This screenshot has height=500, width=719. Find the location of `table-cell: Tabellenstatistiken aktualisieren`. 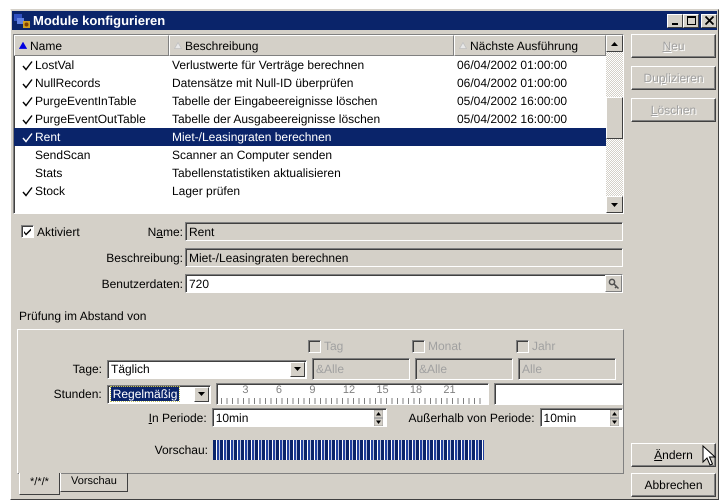

table-cell: Tabellenstatistiken aktualisieren is located at coordinates (256, 173).